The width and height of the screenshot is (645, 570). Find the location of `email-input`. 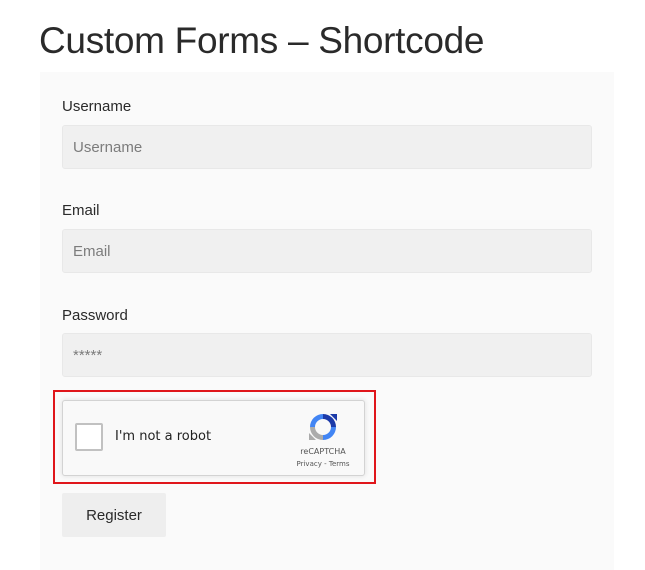

email-input is located at coordinates (327, 251).